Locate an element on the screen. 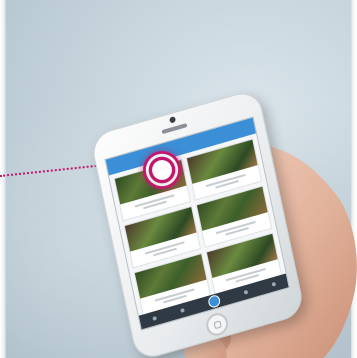 The image size is (357, 358). home-button is located at coordinates (217, 324).